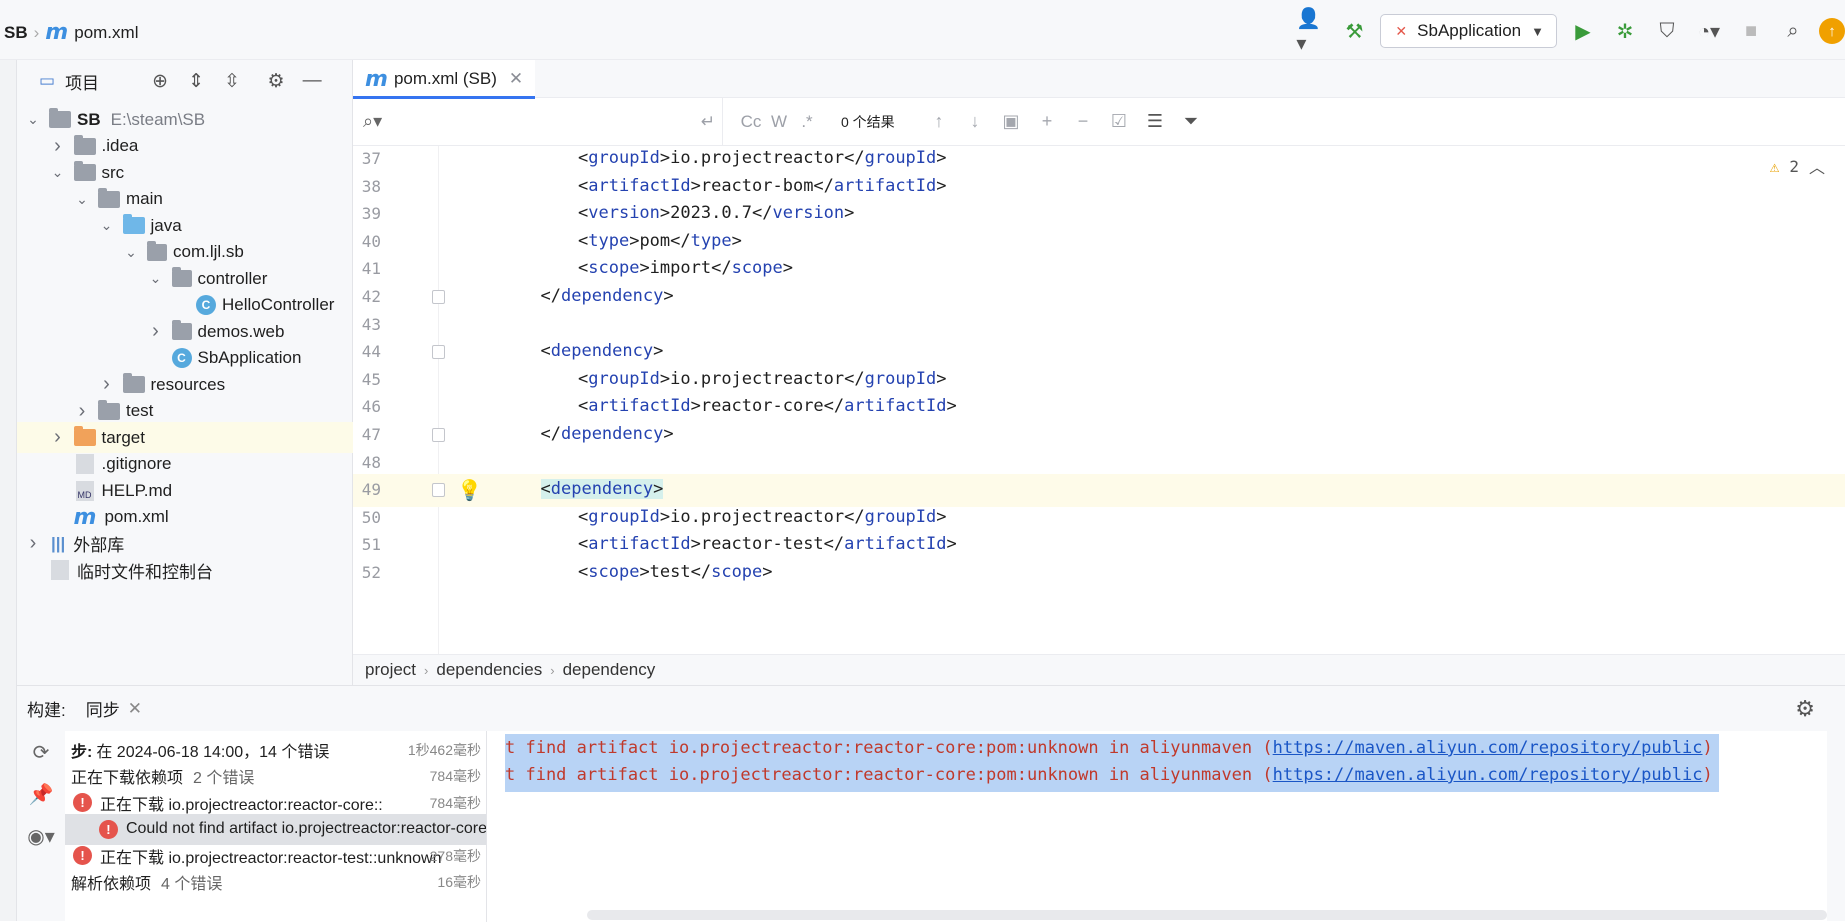 This screenshot has height=922, width=1845. What do you see at coordinates (1207, 915) in the screenshot?
I see `horizontal-scrollbar` at bounding box center [1207, 915].